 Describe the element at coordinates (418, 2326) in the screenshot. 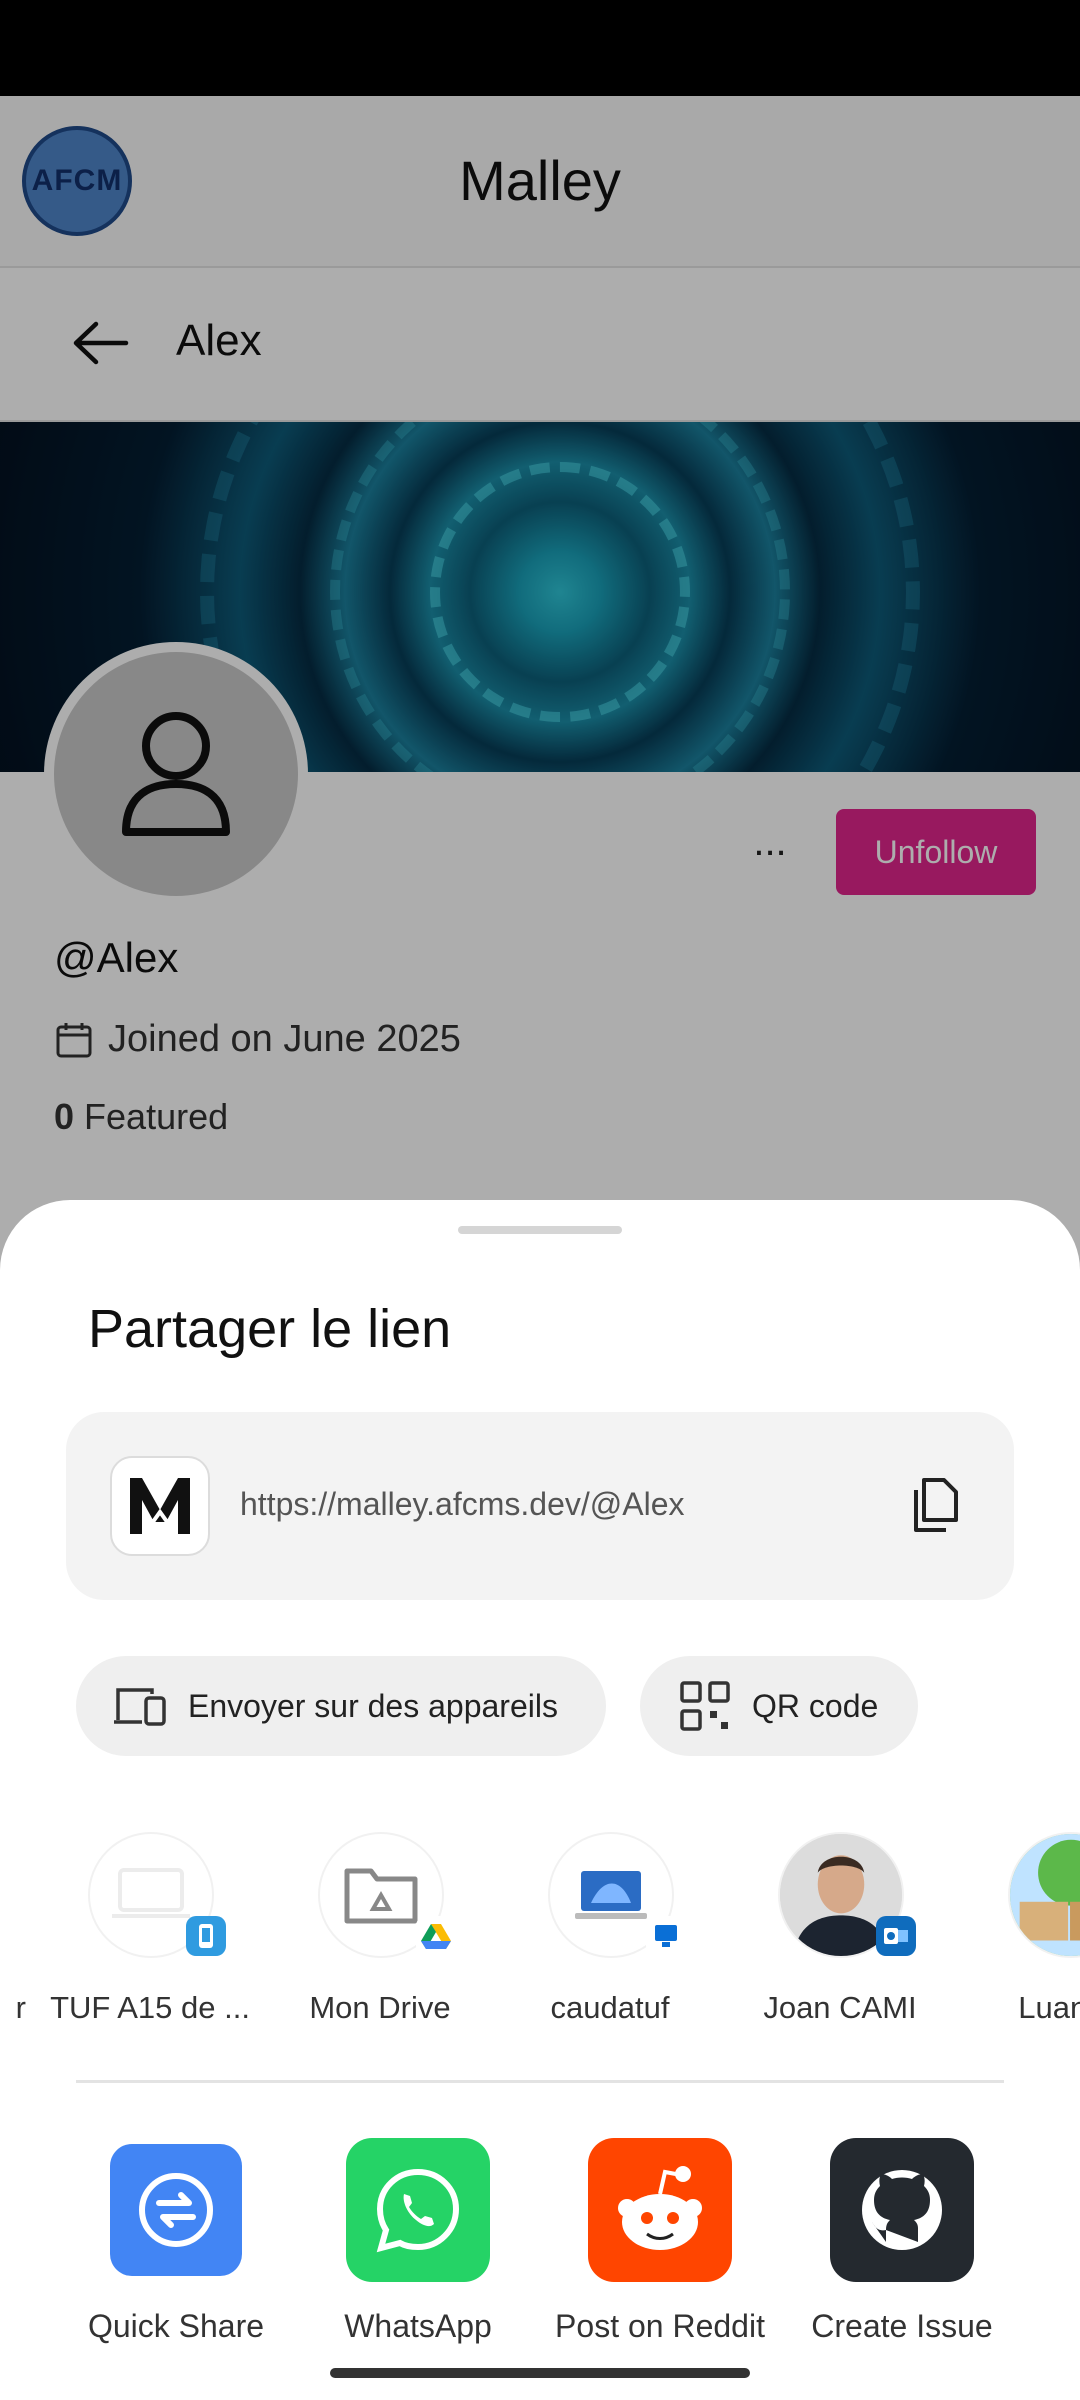

I see `app-label: WhatsApp` at that location.